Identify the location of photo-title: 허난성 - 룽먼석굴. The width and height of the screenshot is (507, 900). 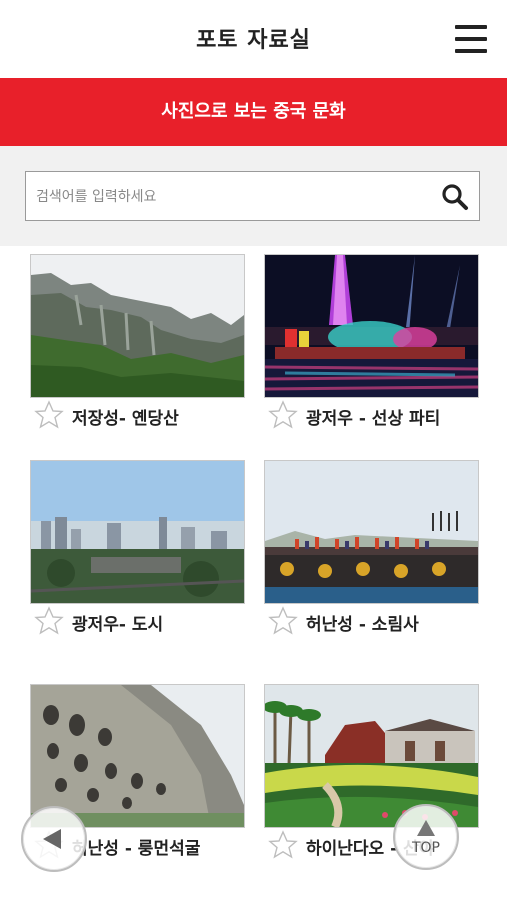
(136, 849).